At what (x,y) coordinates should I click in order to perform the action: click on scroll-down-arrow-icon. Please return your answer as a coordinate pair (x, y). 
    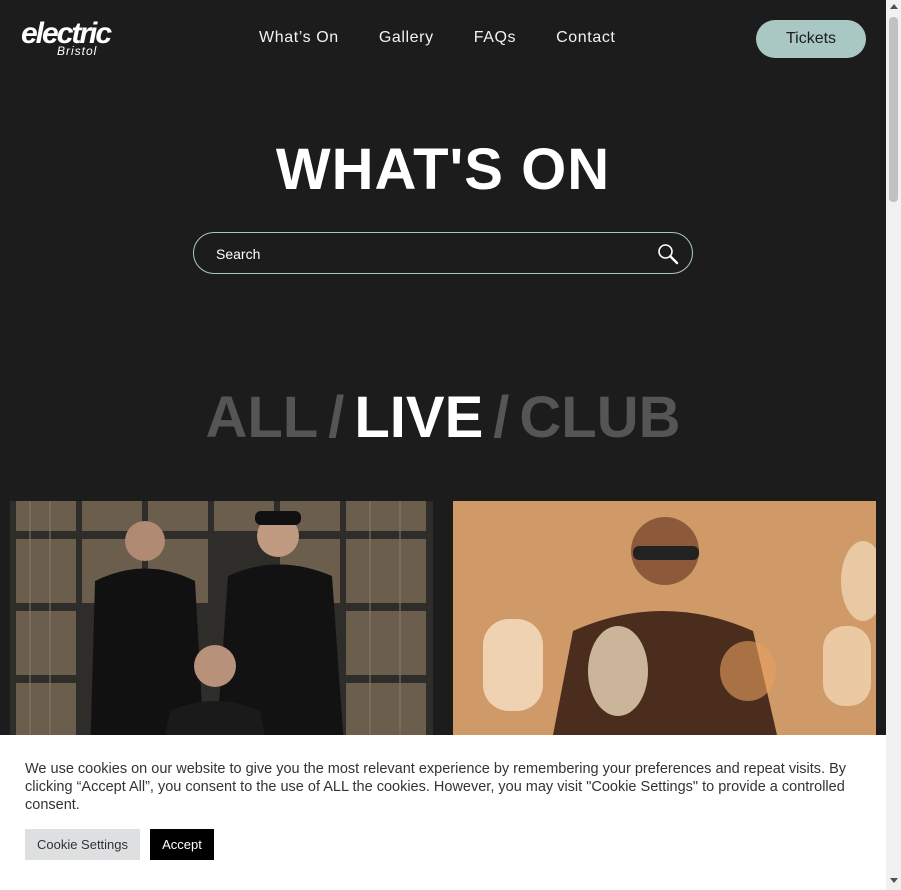
    Looking at the image, I should click on (894, 880).